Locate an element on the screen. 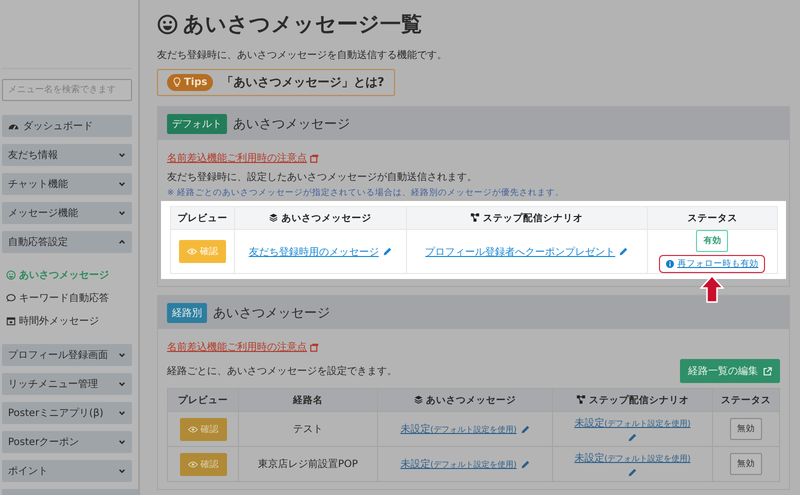 The image size is (800, 495). sidebar-item: チャット機能 is located at coordinates (67, 184).